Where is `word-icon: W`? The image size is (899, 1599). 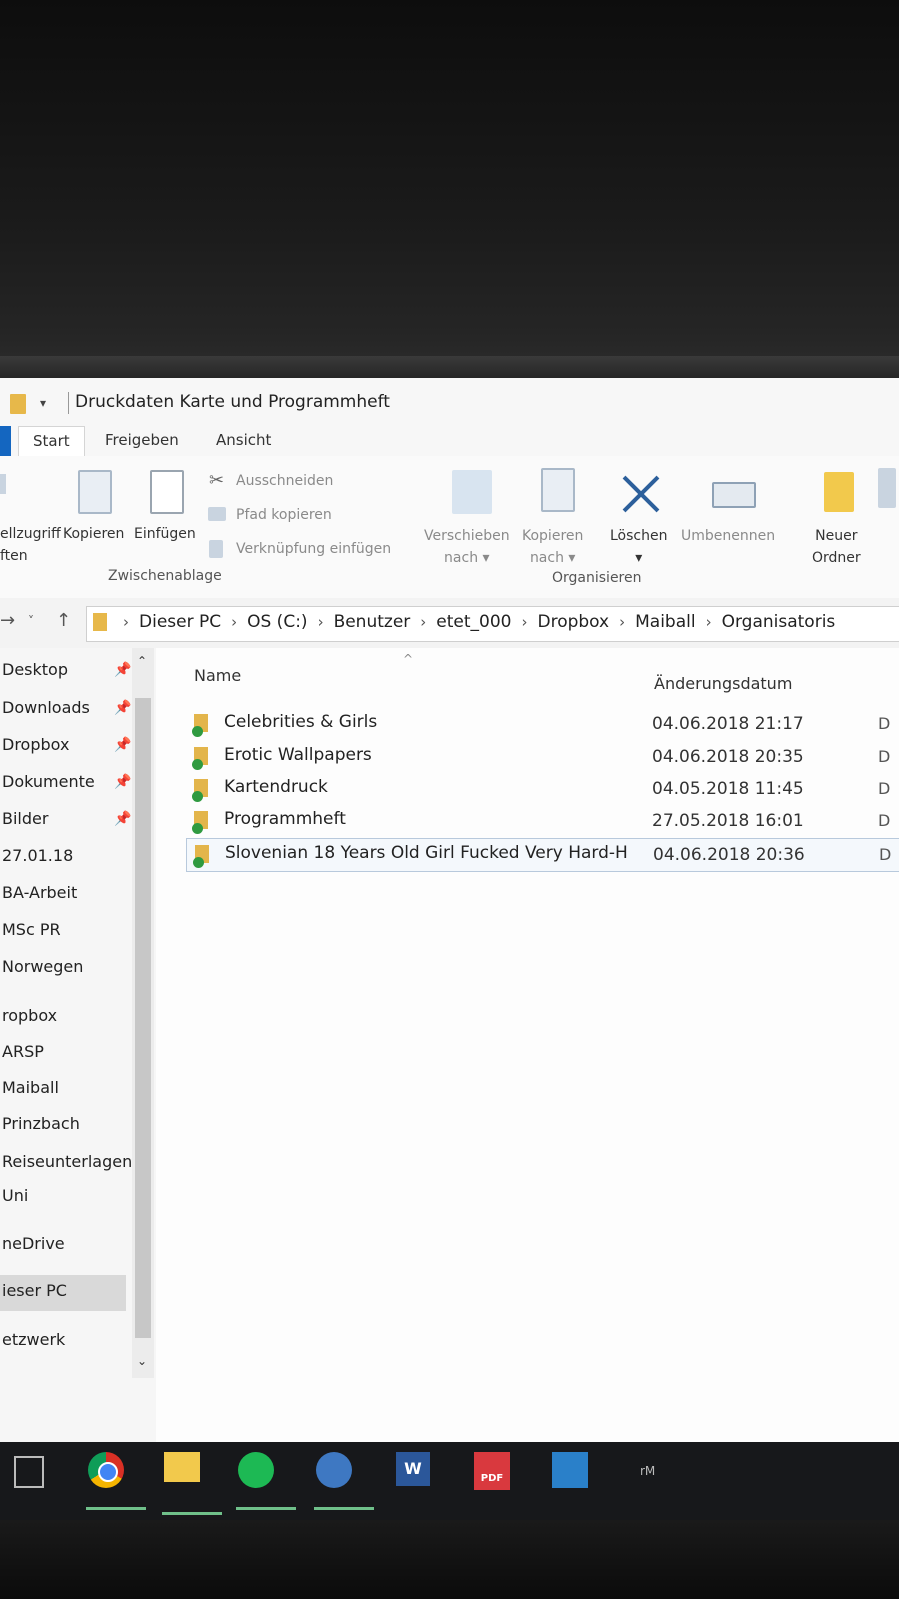 word-icon: W is located at coordinates (413, 1469).